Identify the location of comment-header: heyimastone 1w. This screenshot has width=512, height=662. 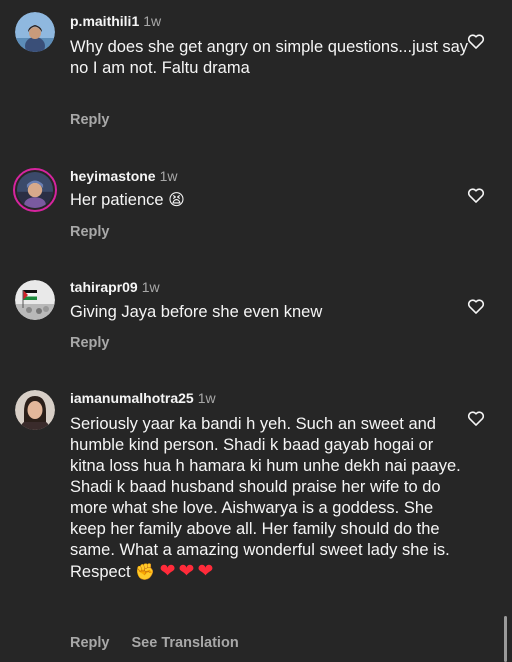
(124, 176).